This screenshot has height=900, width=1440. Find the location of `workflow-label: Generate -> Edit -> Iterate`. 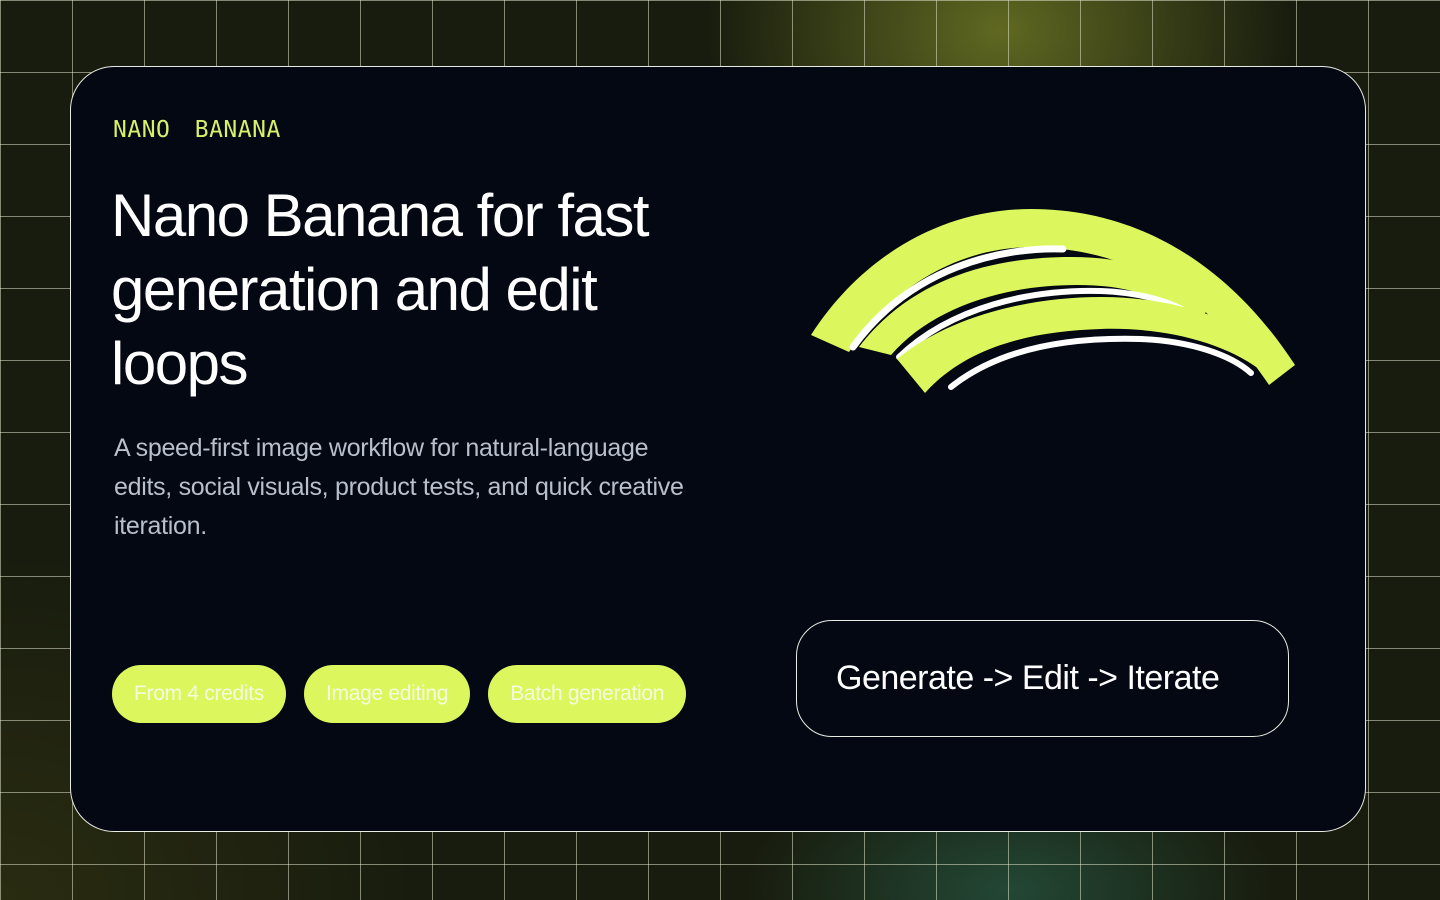

workflow-label: Generate -> Edit -> Iterate is located at coordinates (1028, 678).